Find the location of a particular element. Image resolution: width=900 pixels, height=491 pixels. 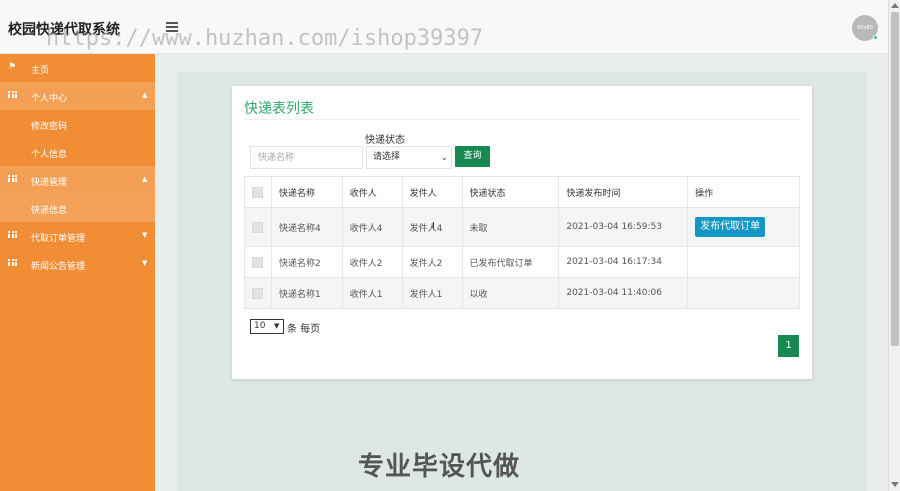

sidebar-item-home: ⚑ 主页 is located at coordinates (77, 68).